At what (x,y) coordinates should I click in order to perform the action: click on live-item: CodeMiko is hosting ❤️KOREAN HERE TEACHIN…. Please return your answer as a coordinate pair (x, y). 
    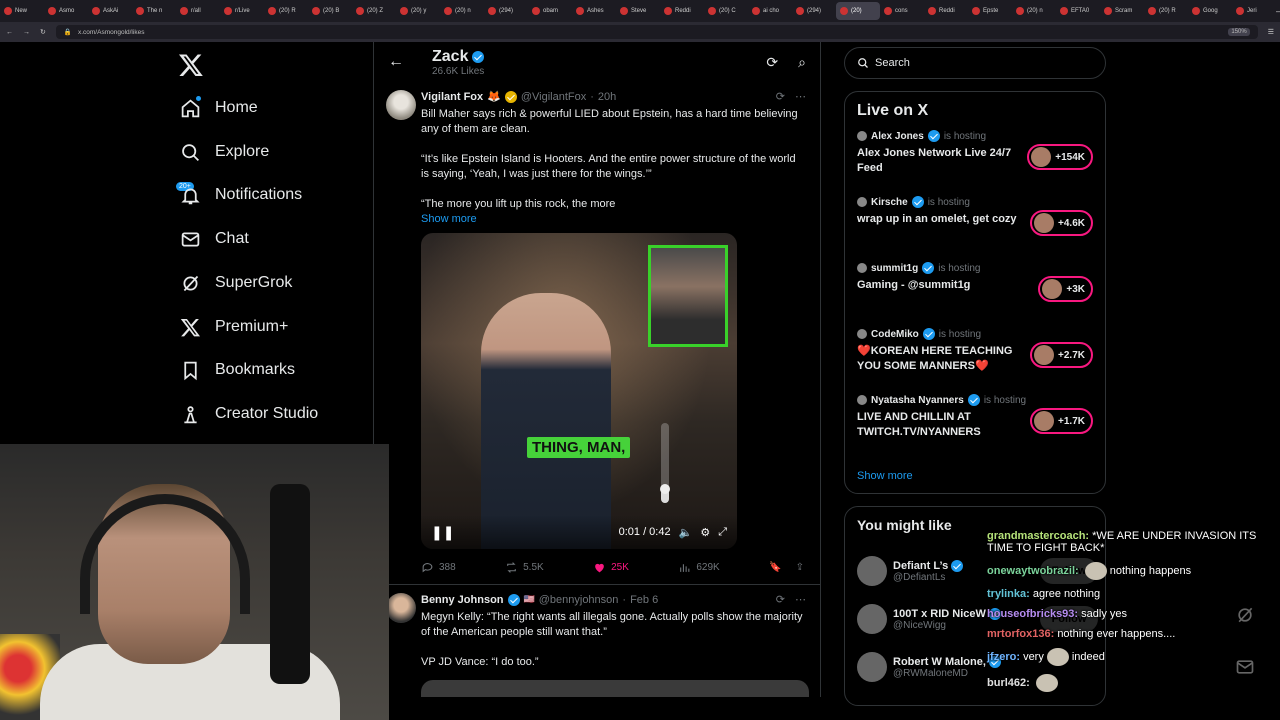
    Looking at the image, I should click on (975, 361).